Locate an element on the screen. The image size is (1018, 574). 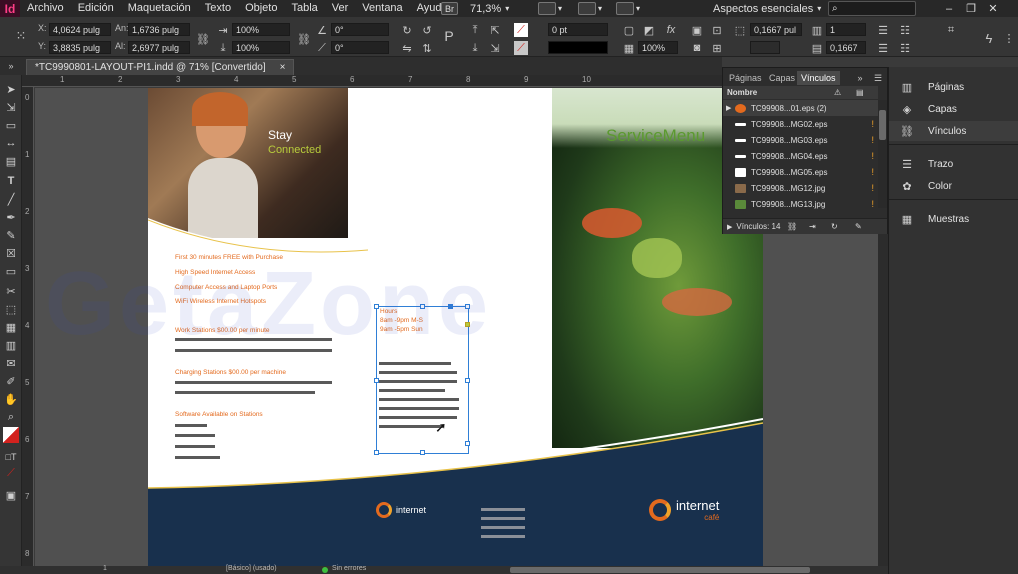
fill-swatch-icon: ⟋ is located at coordinates (521, 30).